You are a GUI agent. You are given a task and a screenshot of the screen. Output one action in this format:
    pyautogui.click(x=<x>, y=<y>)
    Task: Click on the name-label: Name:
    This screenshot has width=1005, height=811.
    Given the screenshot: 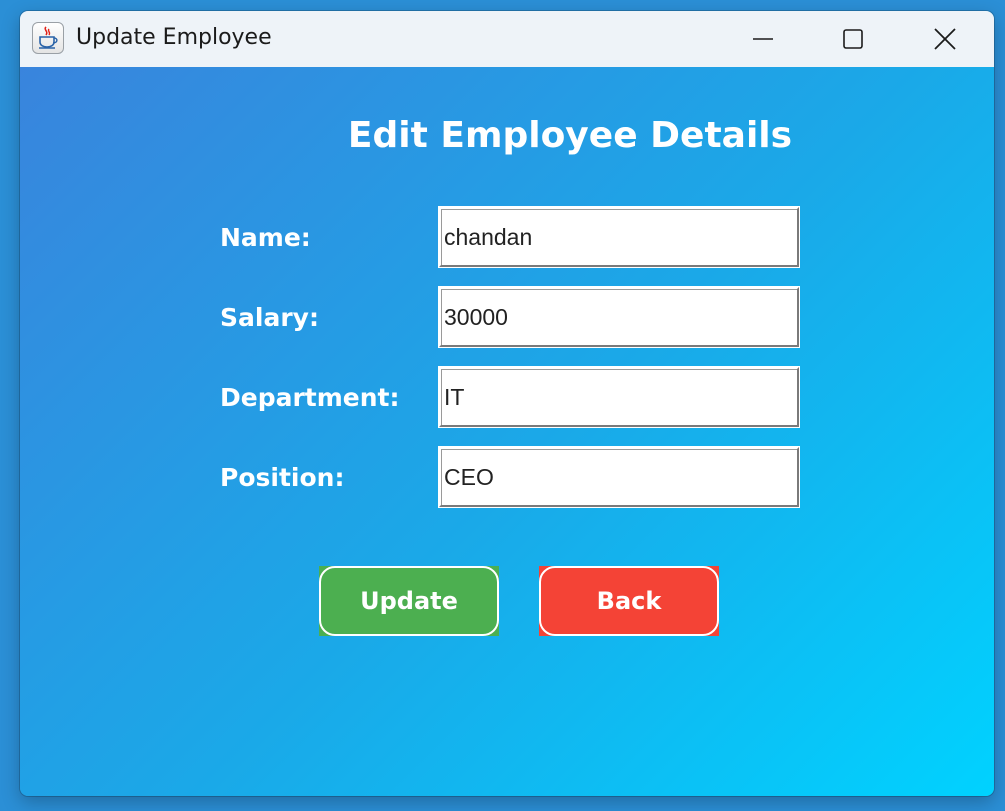 What is the action you would take?
    pyautogui.click(x=265, y=237)
    